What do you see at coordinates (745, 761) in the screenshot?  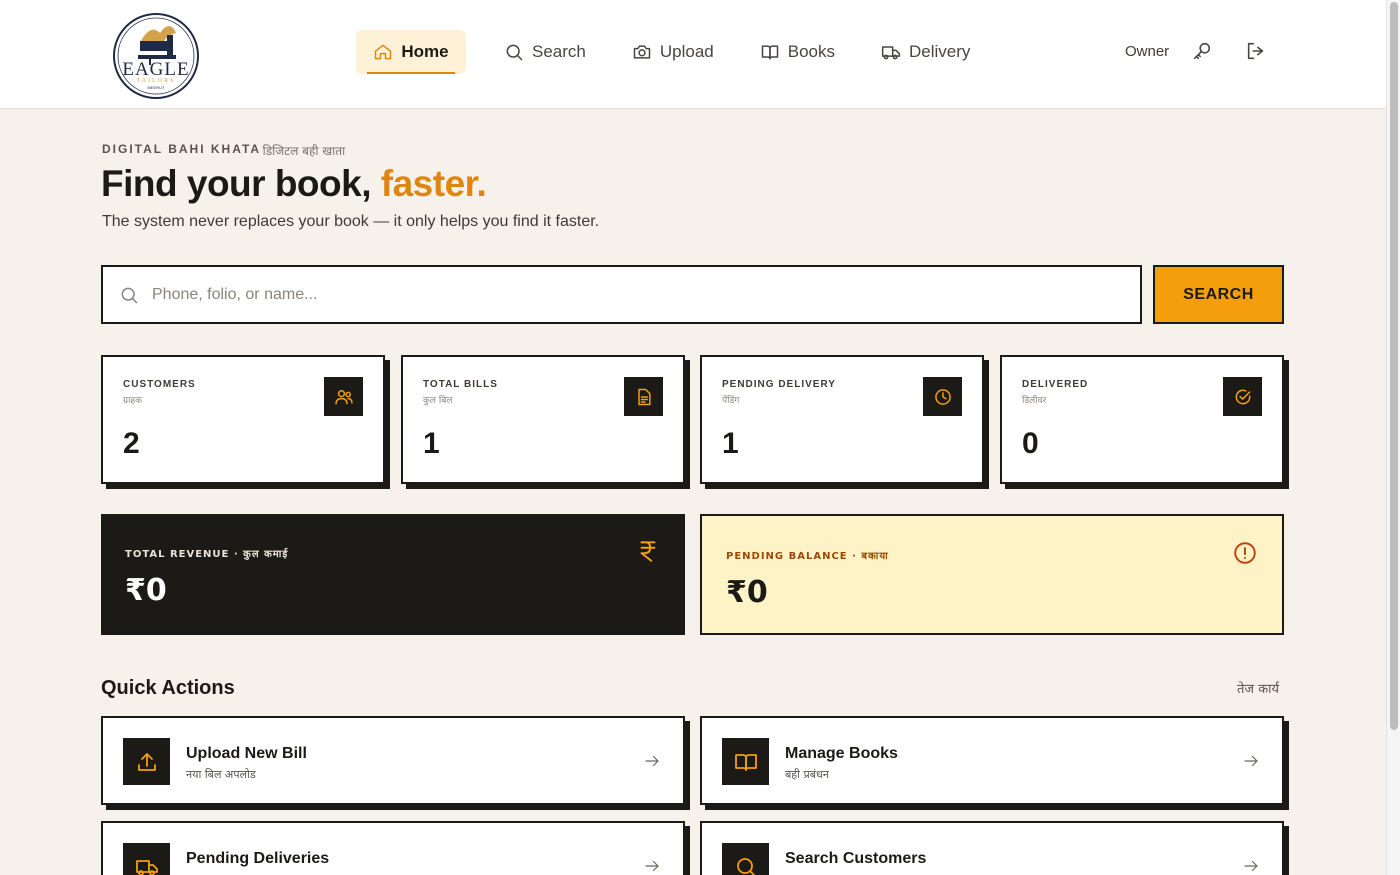 I see `book-open-icon` at bounding box center [745, 761].